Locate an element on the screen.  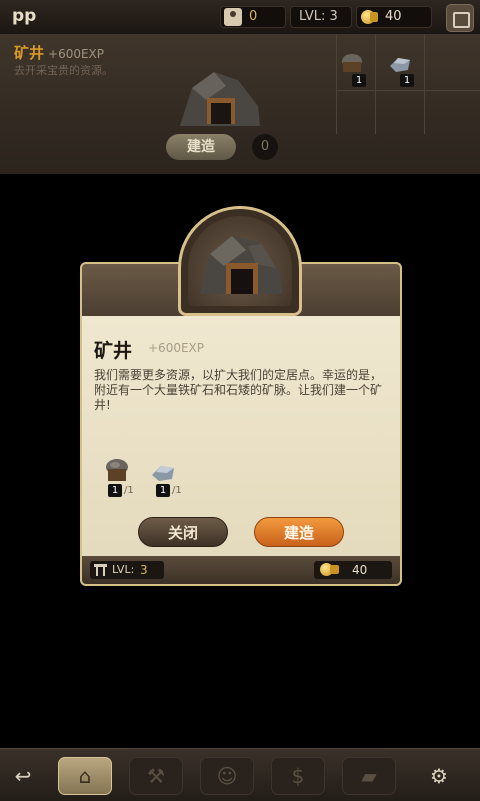
close-button: 关闭 is located at coordinates (183, 532).